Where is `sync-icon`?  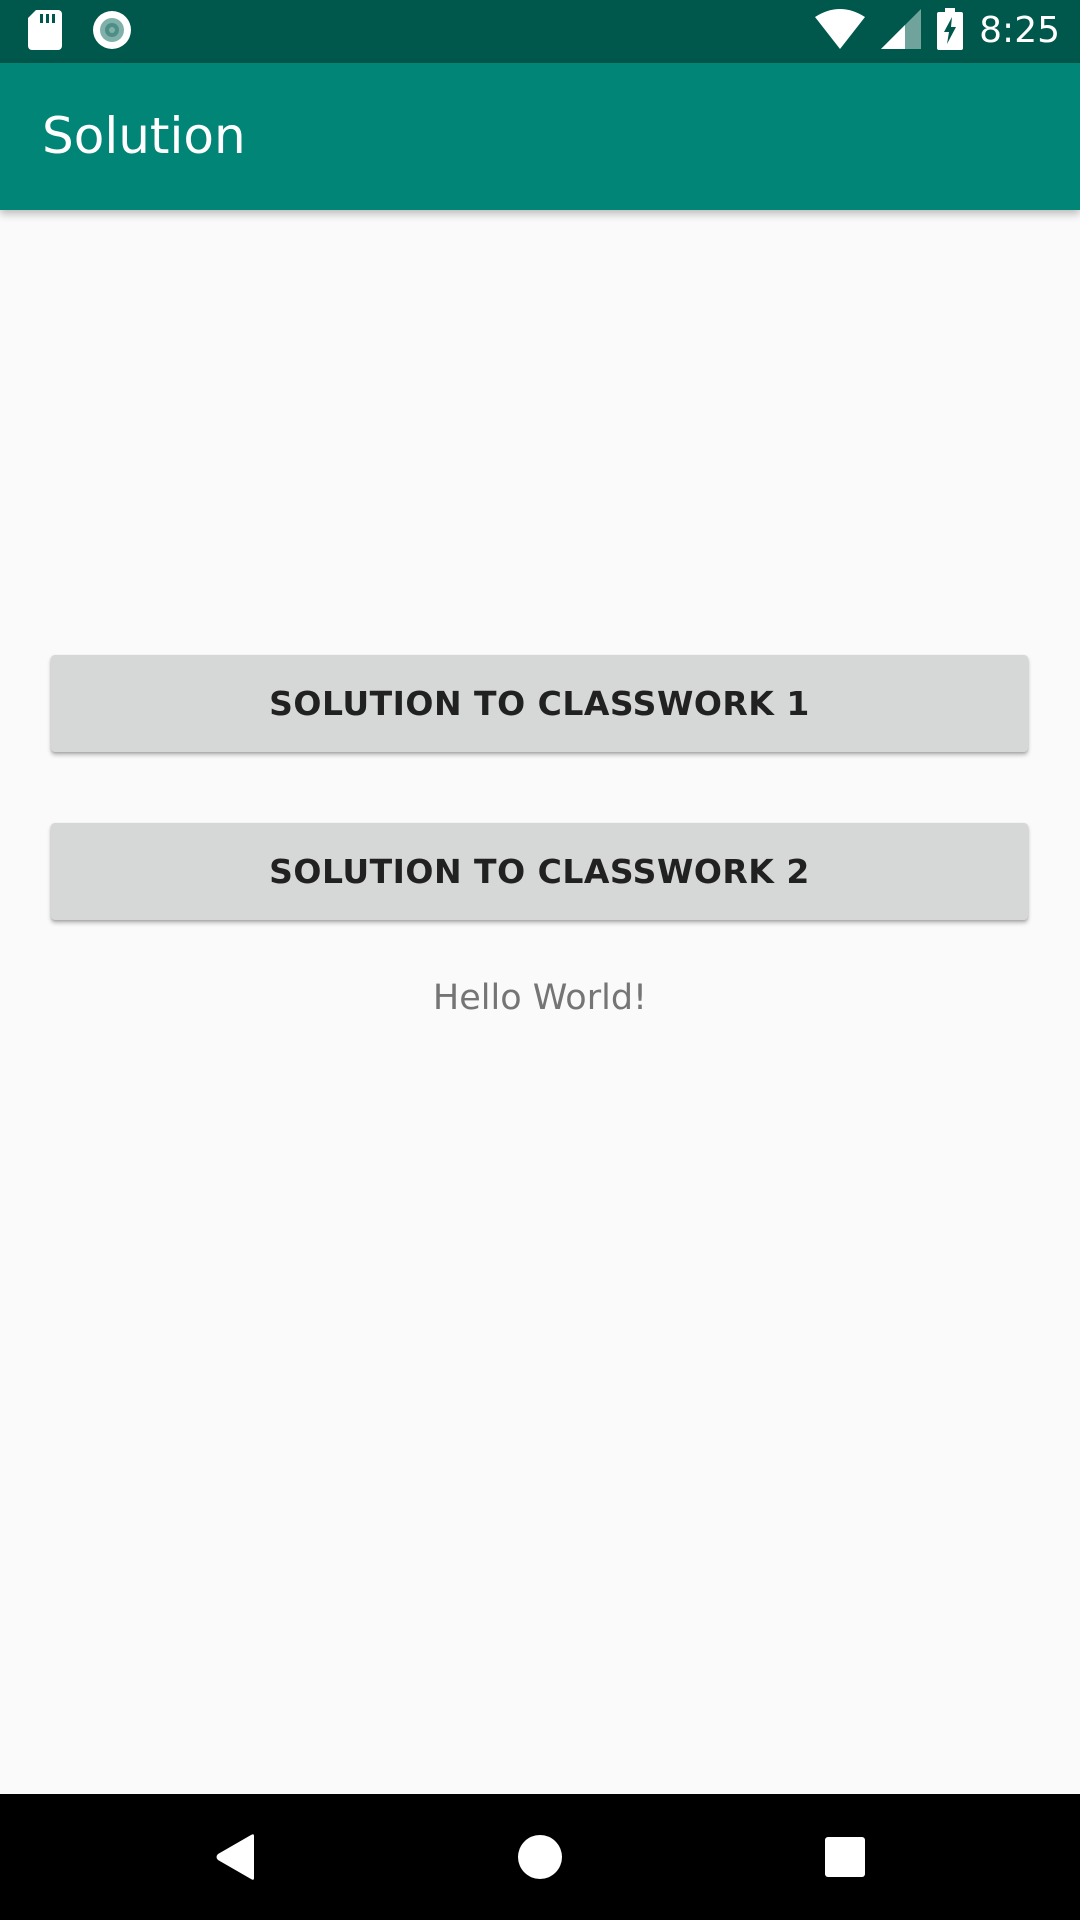 sync-icon is located at coordinates (112, 32).